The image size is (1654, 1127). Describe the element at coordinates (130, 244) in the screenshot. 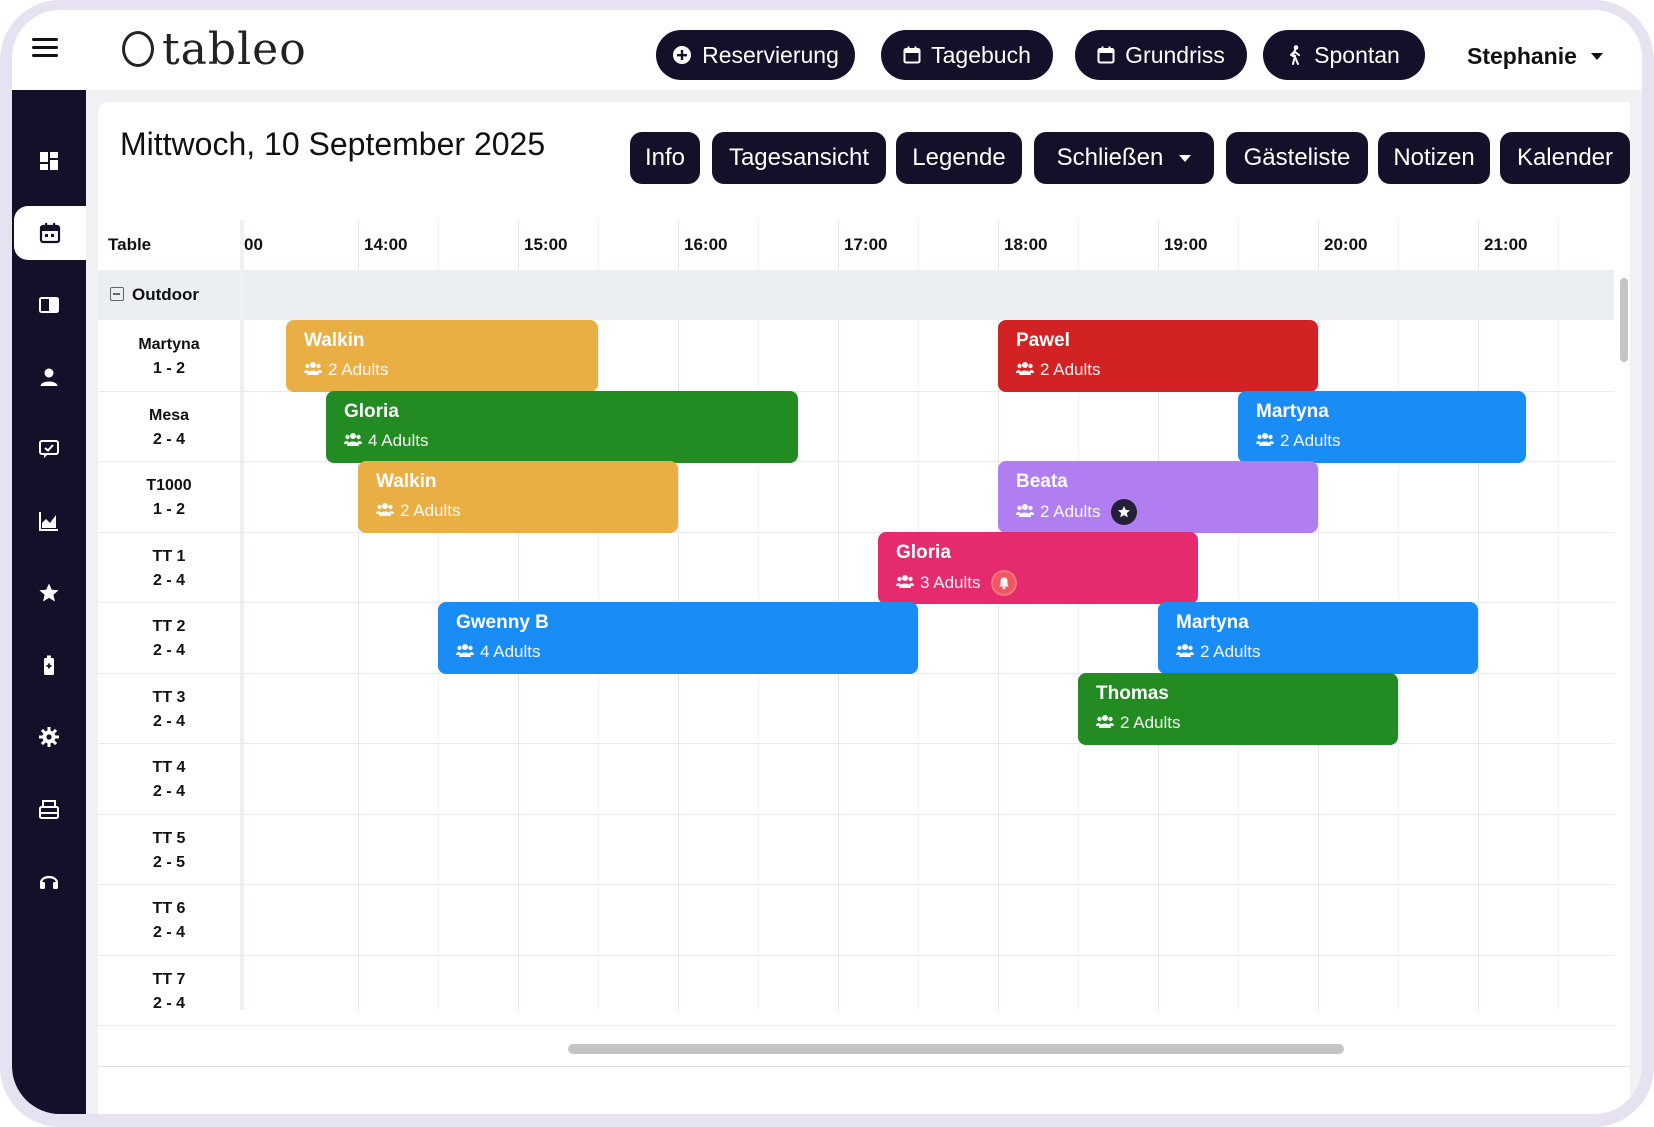

I see `table-column-header: Table` at that location.